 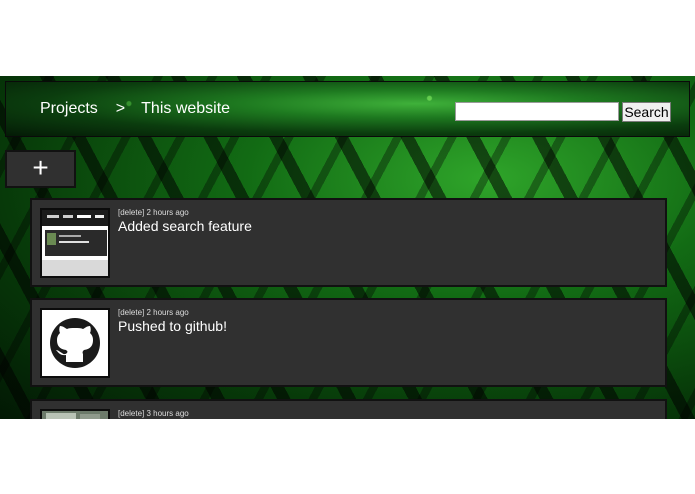 What do you see at coordinates (348, 409) in the screenshot?
I see `list-item: [delete] 3 hours ago` at bounding box center [348, 409].